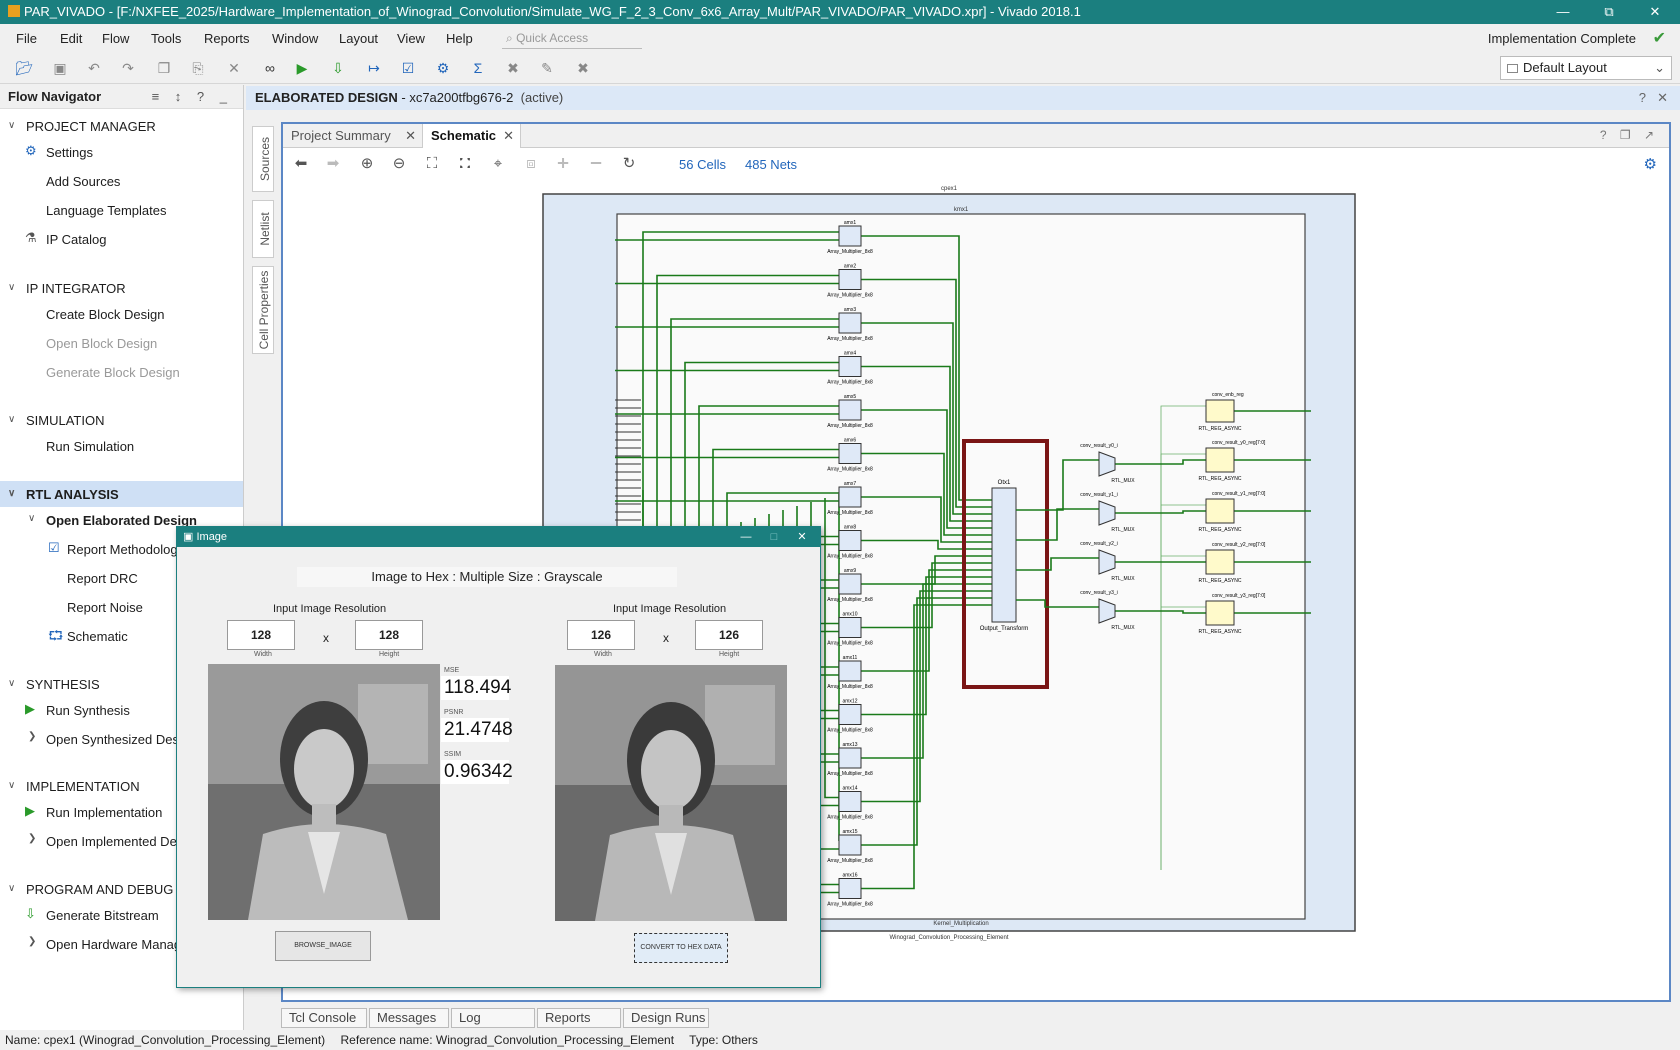  Describe the element at coordinates (513, 68) in the screenshot. I see `tool-disabled-1-icon: ✖` at that location.